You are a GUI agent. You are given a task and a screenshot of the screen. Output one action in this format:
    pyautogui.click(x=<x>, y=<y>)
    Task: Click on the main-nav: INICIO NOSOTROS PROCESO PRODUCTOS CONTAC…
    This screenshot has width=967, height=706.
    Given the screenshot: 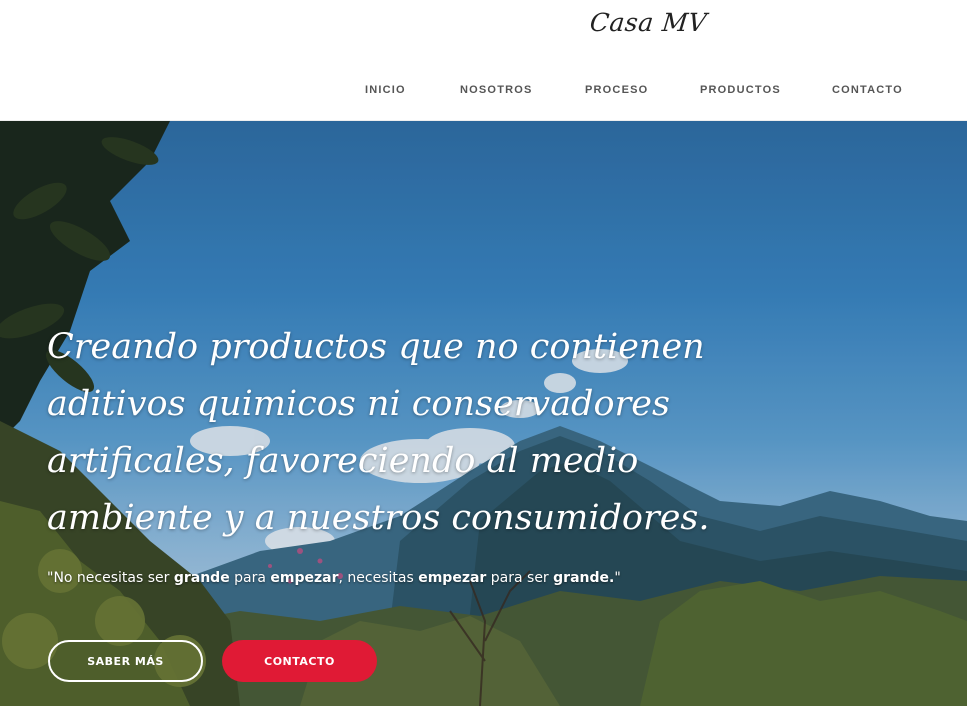 What is the action you would take?
    pyautogui.click(x=483, y=92)
    